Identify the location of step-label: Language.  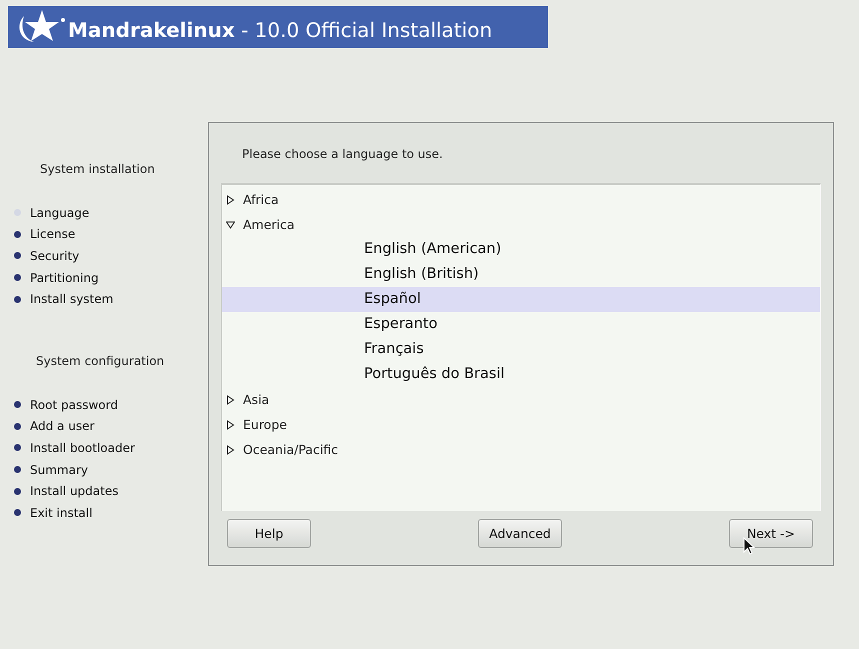
(60, 213).